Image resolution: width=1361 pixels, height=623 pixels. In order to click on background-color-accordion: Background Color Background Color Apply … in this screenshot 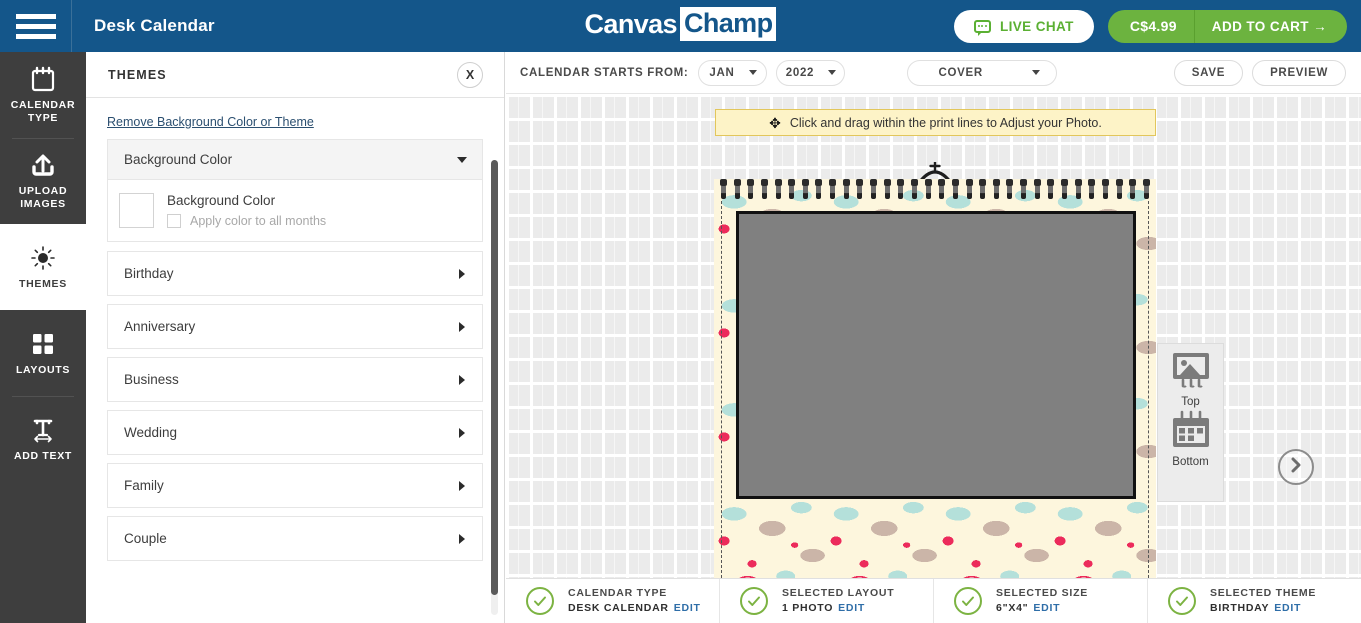, I will do `click(295, 190)`.